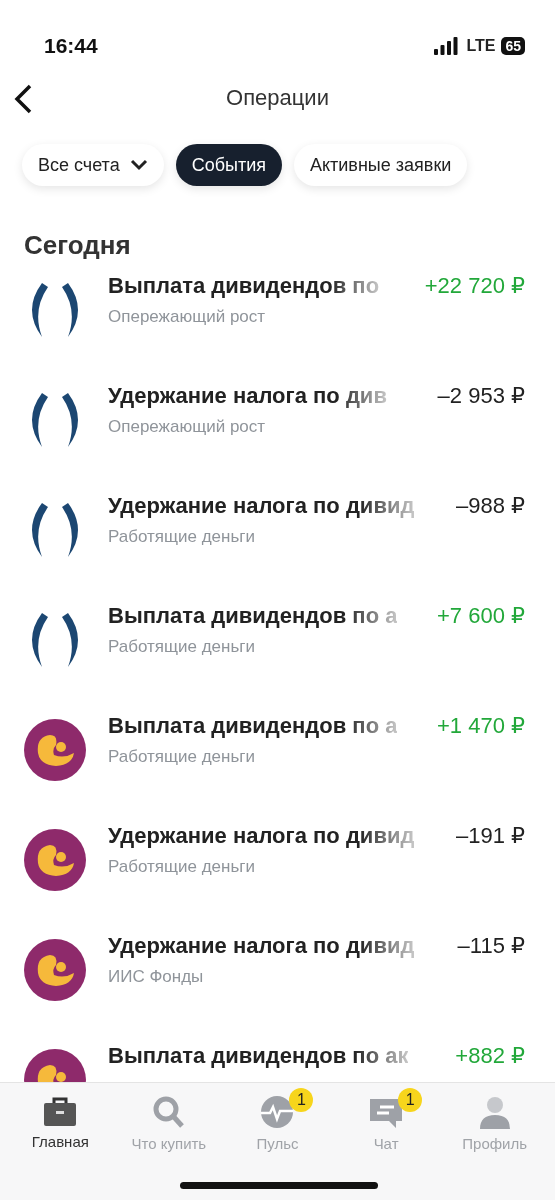 This screenshot has height=1200, width=555. Describe the element at coordinates (491, 946) in the screenshot. I see `operation-amount: –115 ₽` at that location.